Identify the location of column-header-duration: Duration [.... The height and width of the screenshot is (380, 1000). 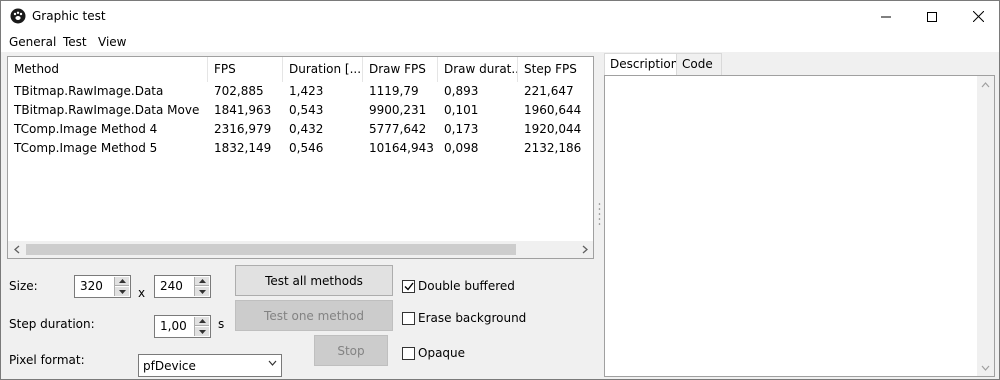
(323, 69).